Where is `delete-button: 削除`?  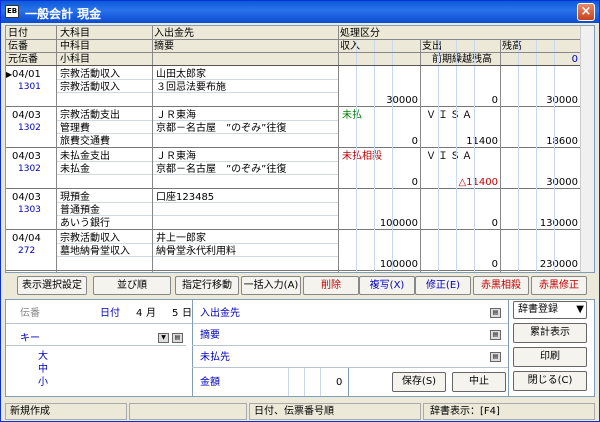 delete-button: 削除 is located at coordinates (331, 285).